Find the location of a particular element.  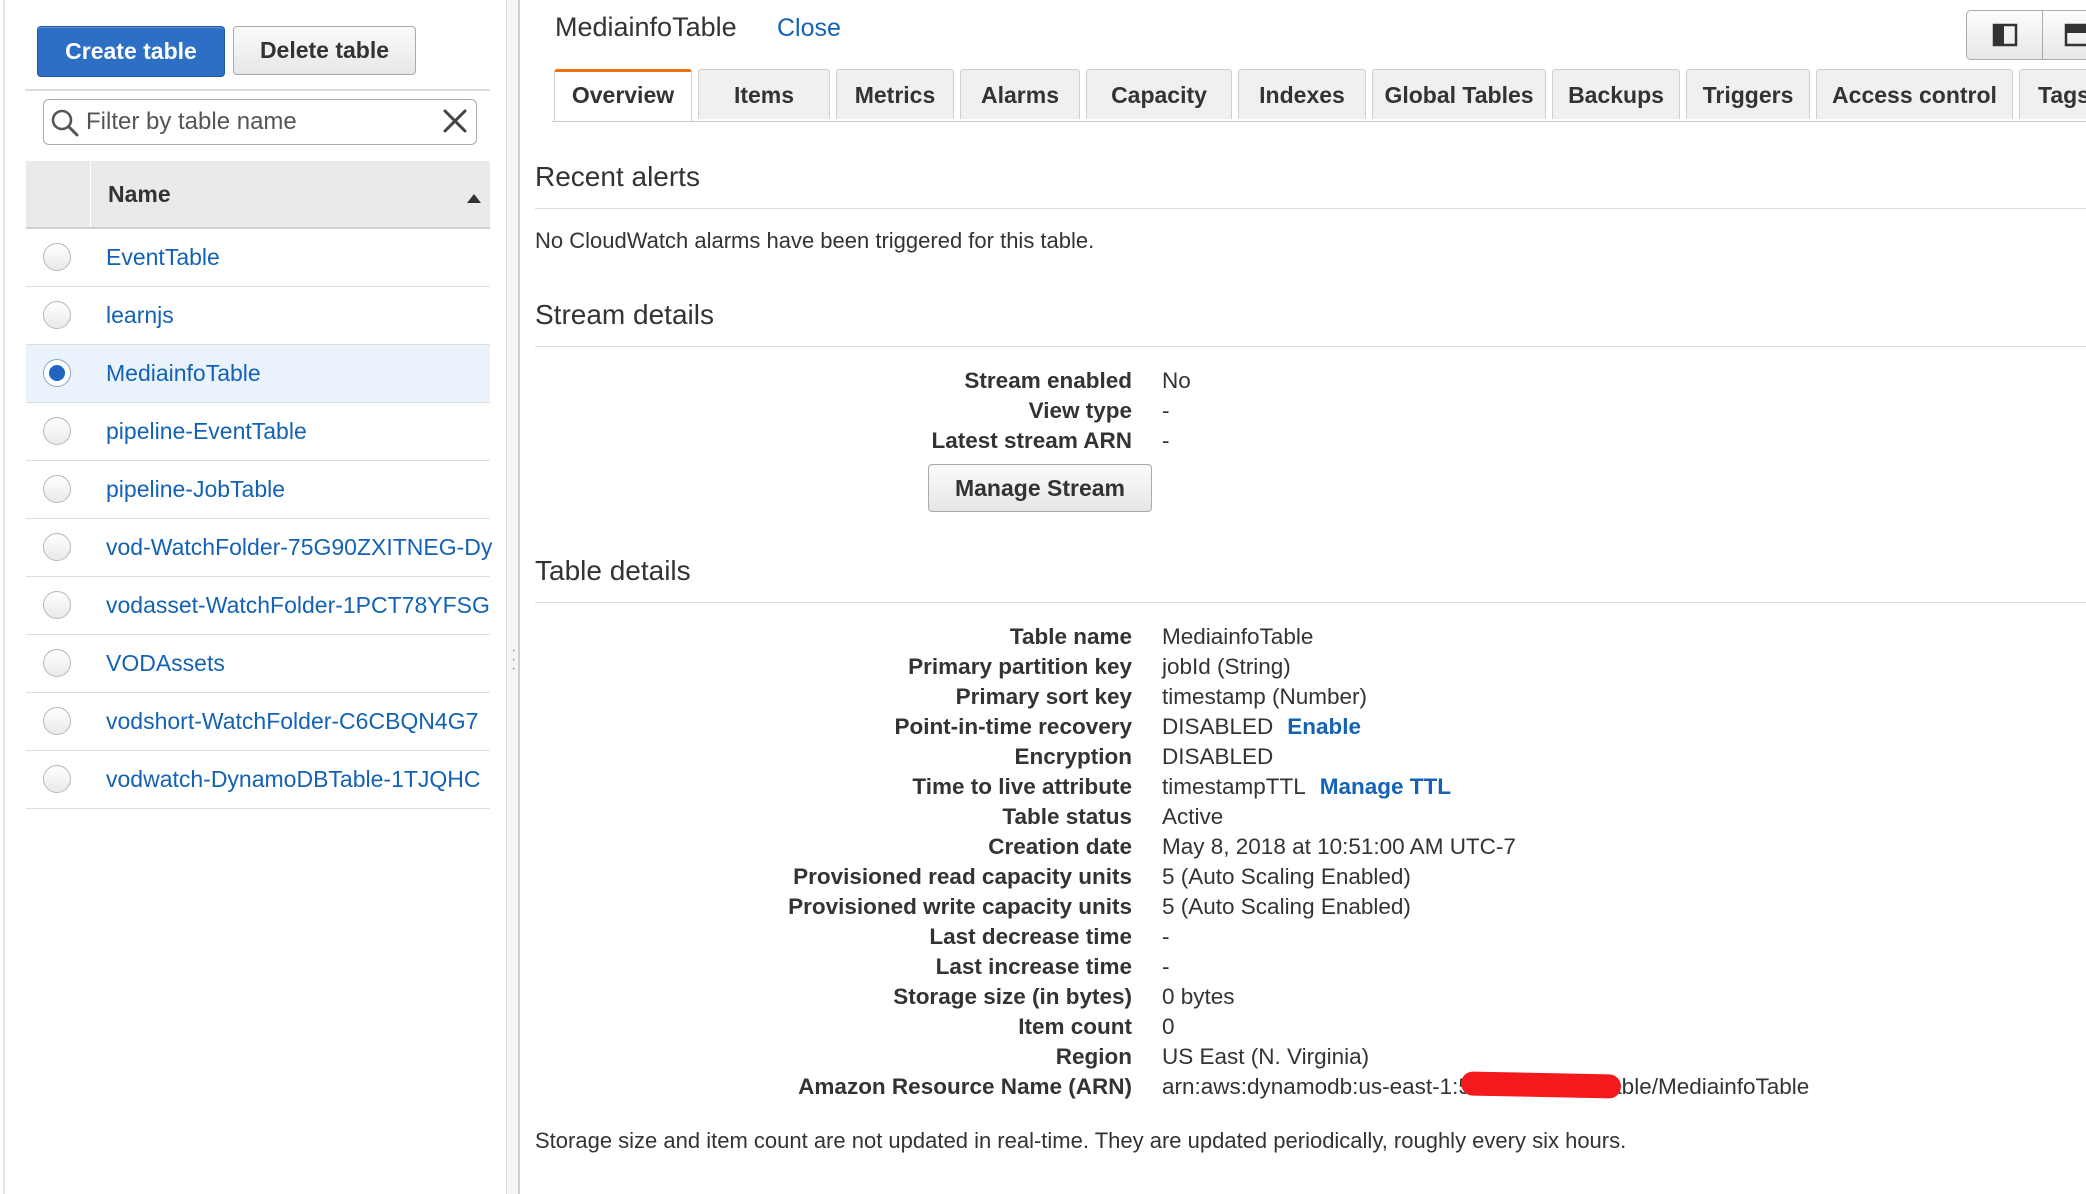

table-name-link: vodwatch-DynamoDBTable-1TJQHC is located at coordinates (304, 779).